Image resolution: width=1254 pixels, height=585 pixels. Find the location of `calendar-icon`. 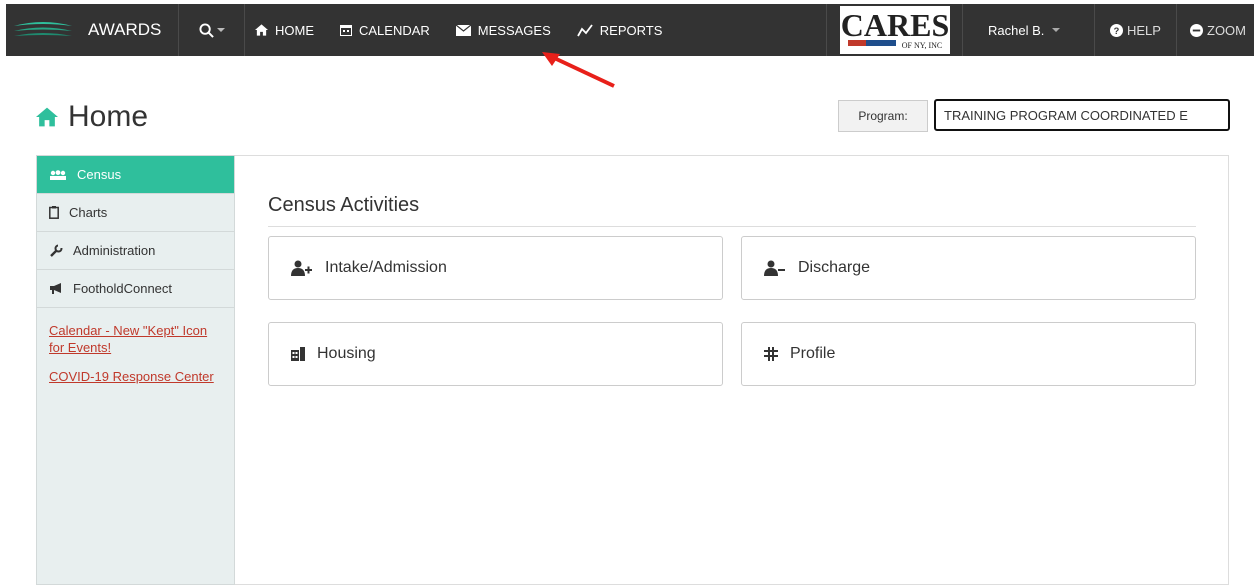

calendar-icon is located at coordinates (346, 30).